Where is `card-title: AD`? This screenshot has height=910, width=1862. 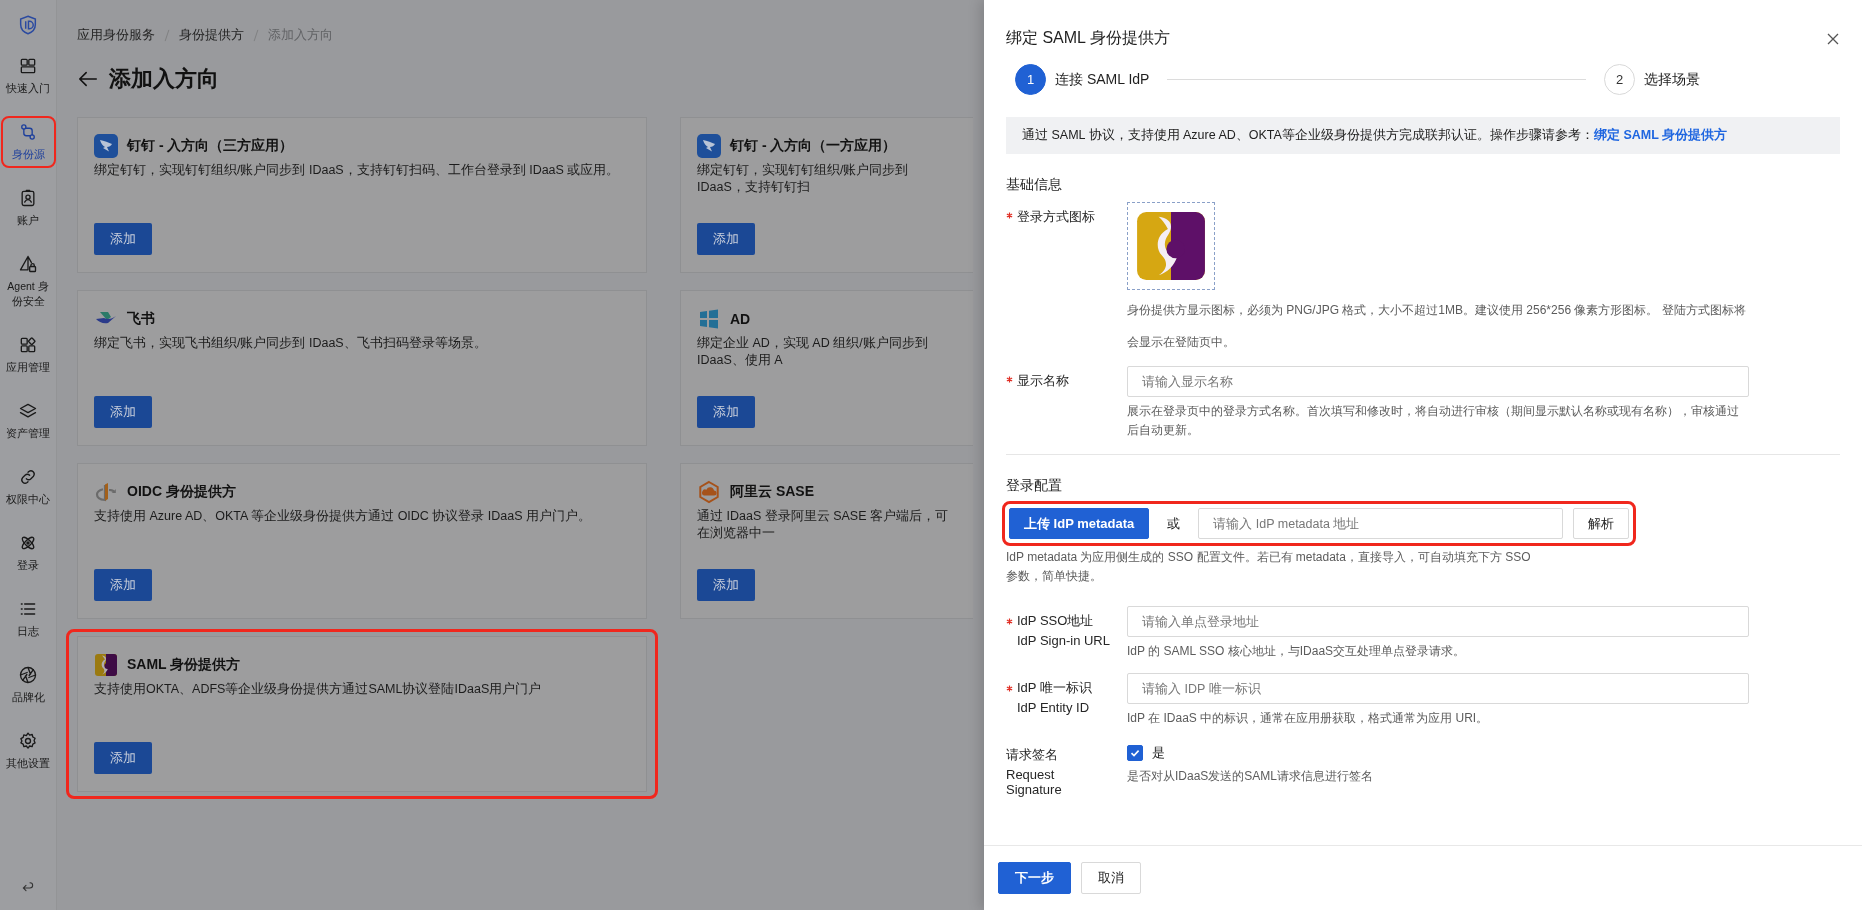 card-title: AD is located at coordinates (740, 319).